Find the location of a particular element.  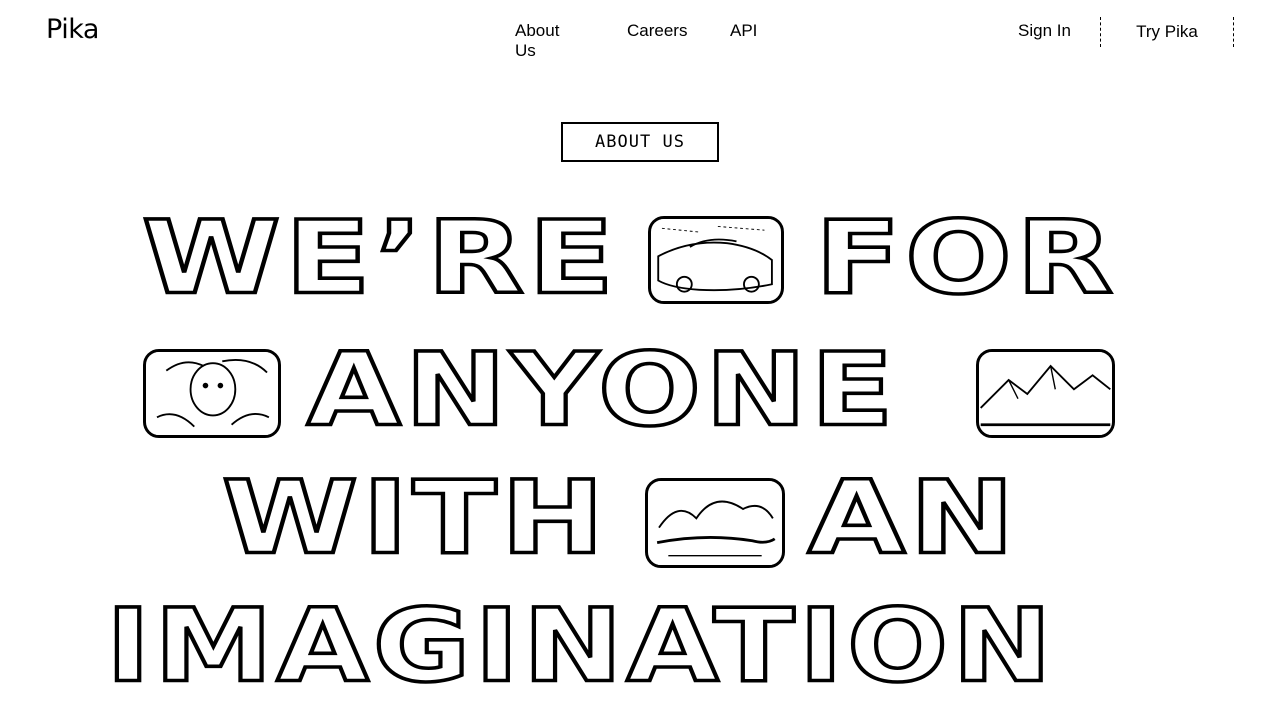

forest-video-thumbnail is located at coordinates (715, 523).